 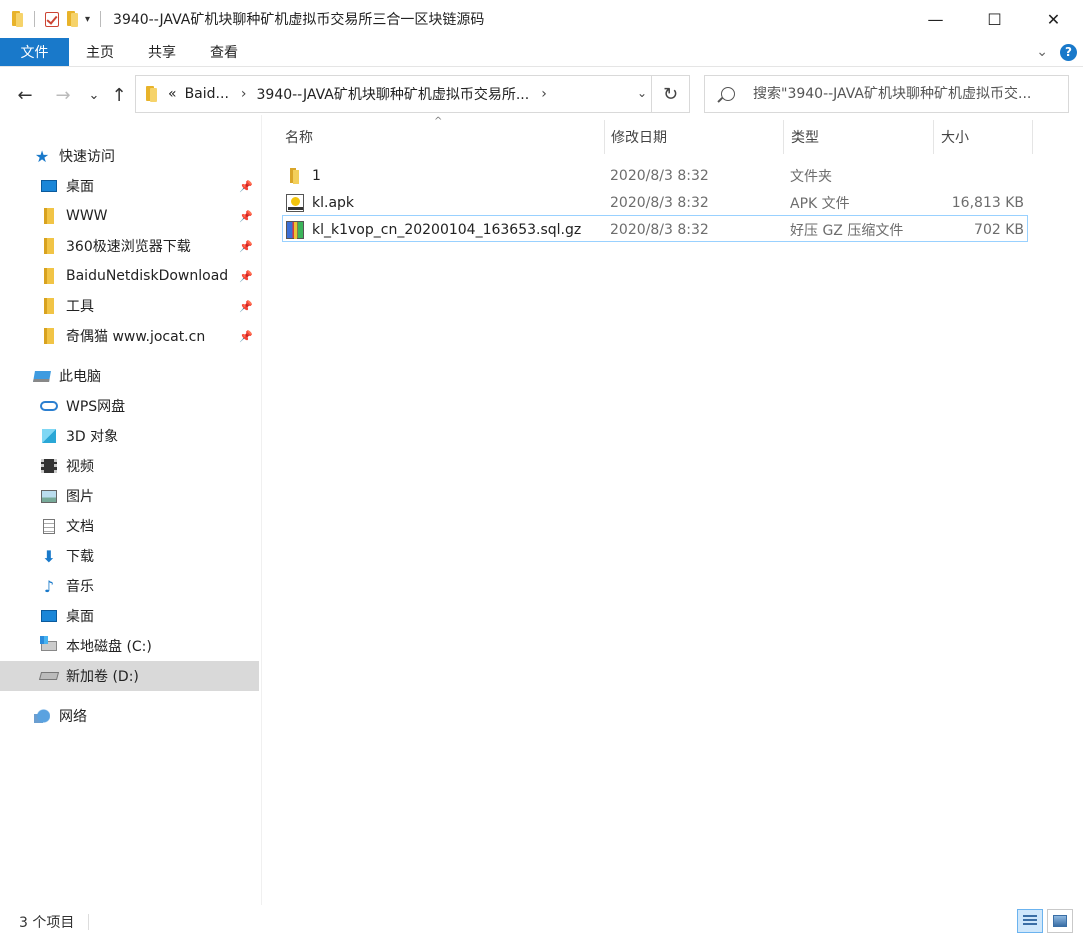 I want to click on search-input, so click(x=903, y=94).